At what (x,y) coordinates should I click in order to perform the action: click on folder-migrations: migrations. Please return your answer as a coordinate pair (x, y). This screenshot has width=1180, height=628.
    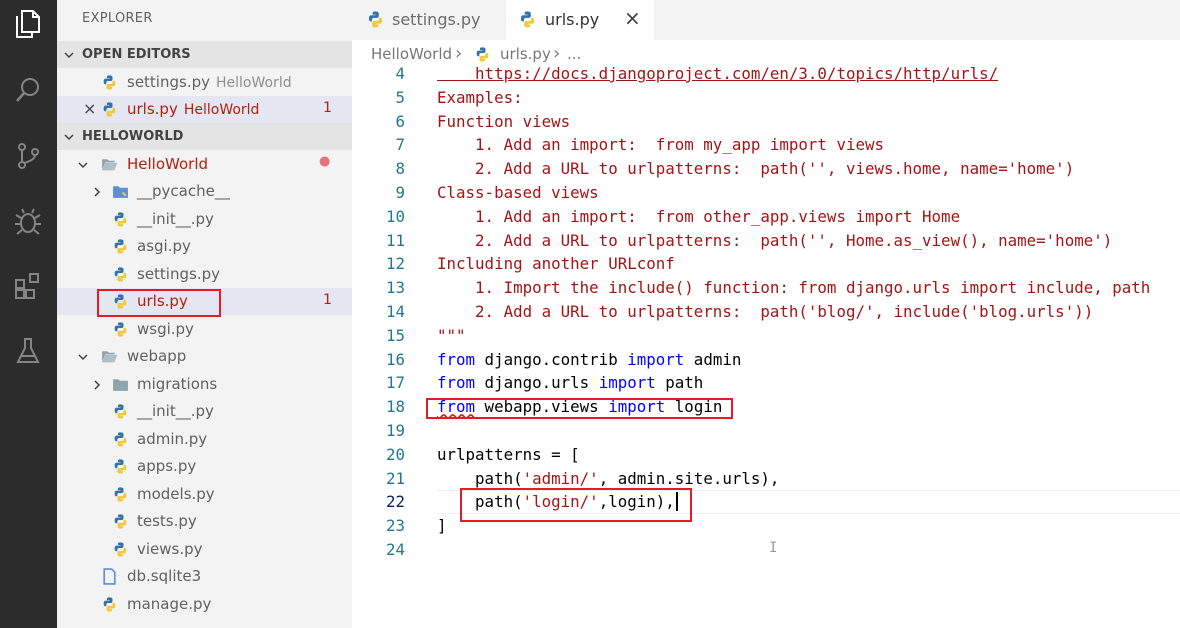
    Looking at the image, I should click on (204, 384).